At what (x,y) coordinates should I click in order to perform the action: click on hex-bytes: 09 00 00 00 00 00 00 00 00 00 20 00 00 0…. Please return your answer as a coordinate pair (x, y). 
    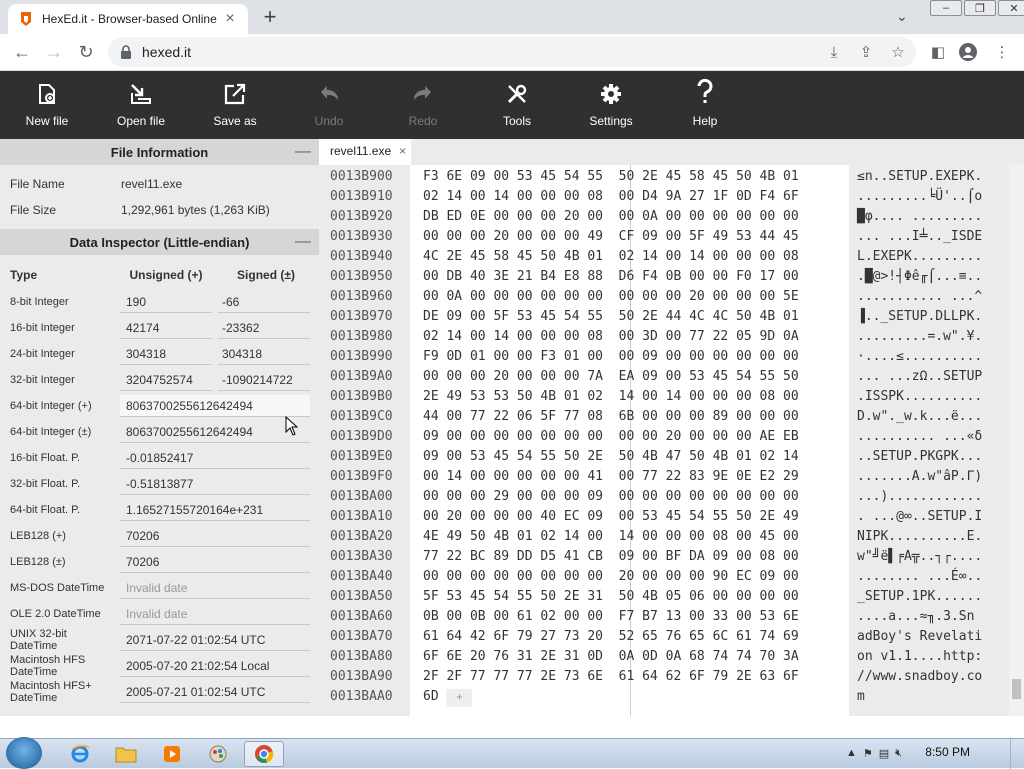
    Looking at the image, I should click on (633, 436).